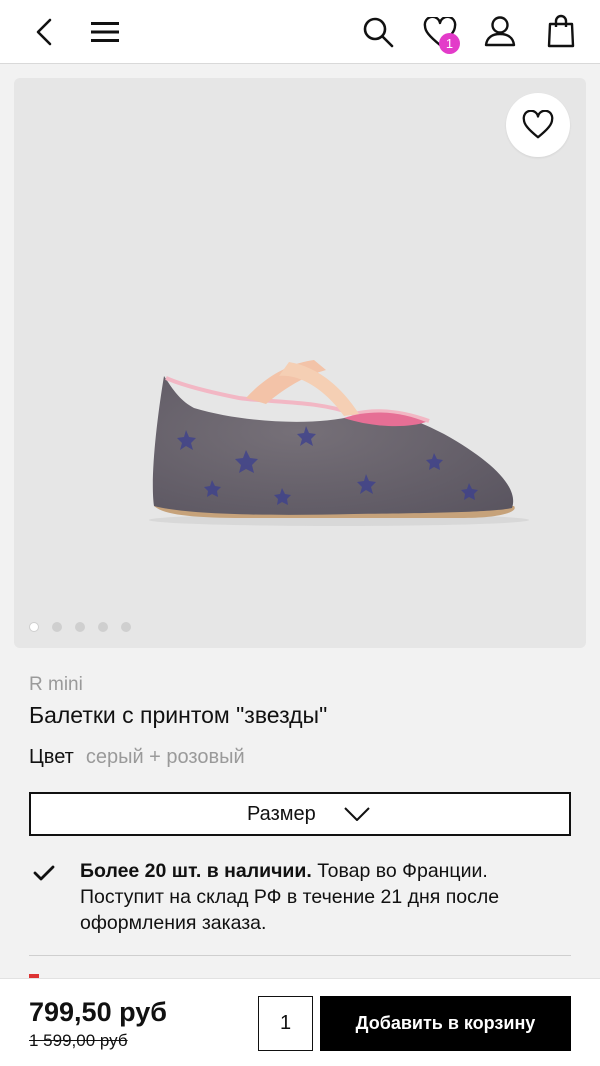 The image size is (600, 1066). Describe the element at coordinates (561, 31) in the screenshot. I see `shopping-bag-icon` at that location.